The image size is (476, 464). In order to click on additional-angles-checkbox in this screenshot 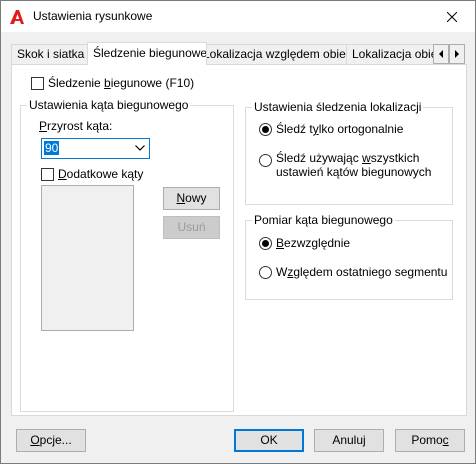, I will do `click(47, 174)`.